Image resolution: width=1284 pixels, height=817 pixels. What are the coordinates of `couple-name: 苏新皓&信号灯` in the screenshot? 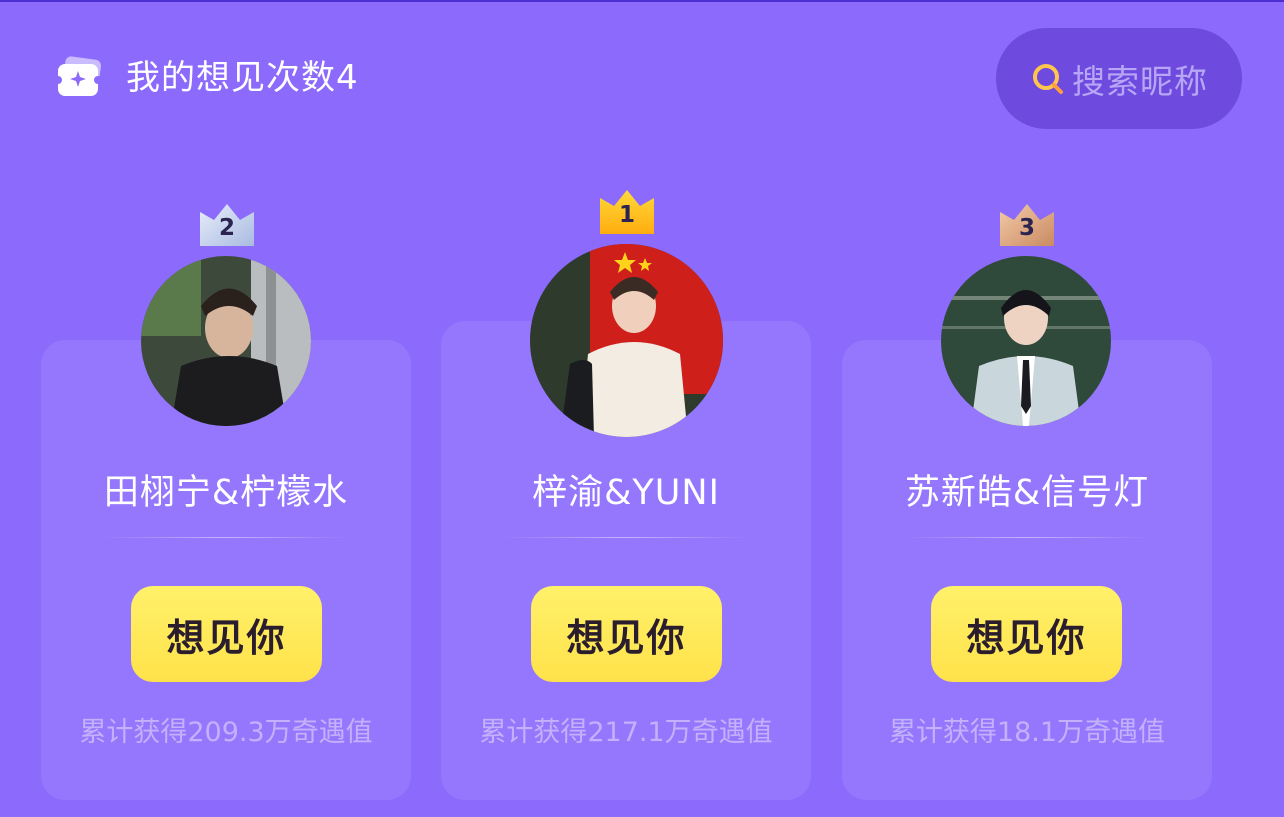 It's located at (1027, 493).